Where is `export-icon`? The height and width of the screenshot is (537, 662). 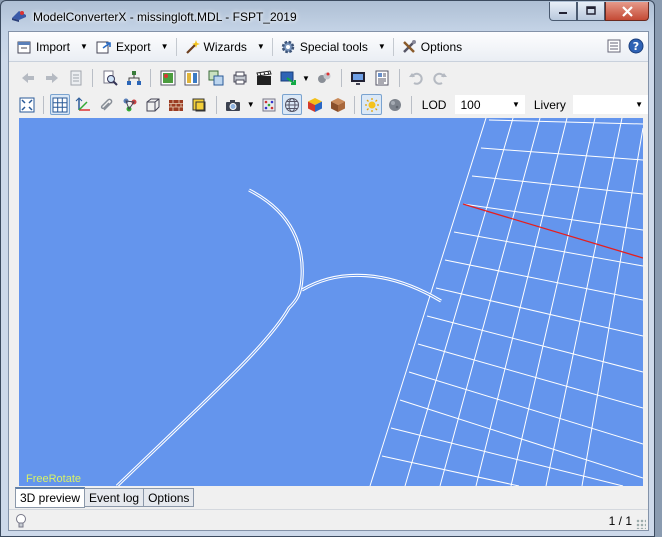
export-icon is located at coordinates (104, 47).